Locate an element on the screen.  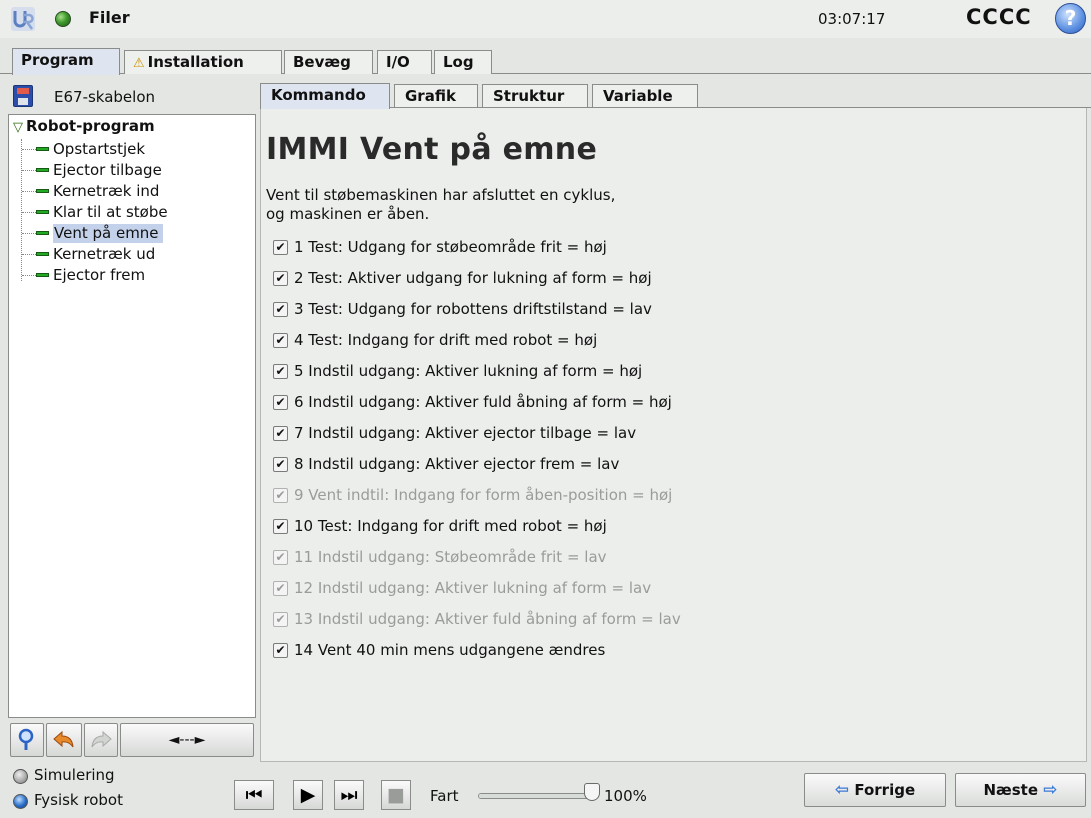
move-arrows-icon: ◄---► is located at coordinates (187, 740).